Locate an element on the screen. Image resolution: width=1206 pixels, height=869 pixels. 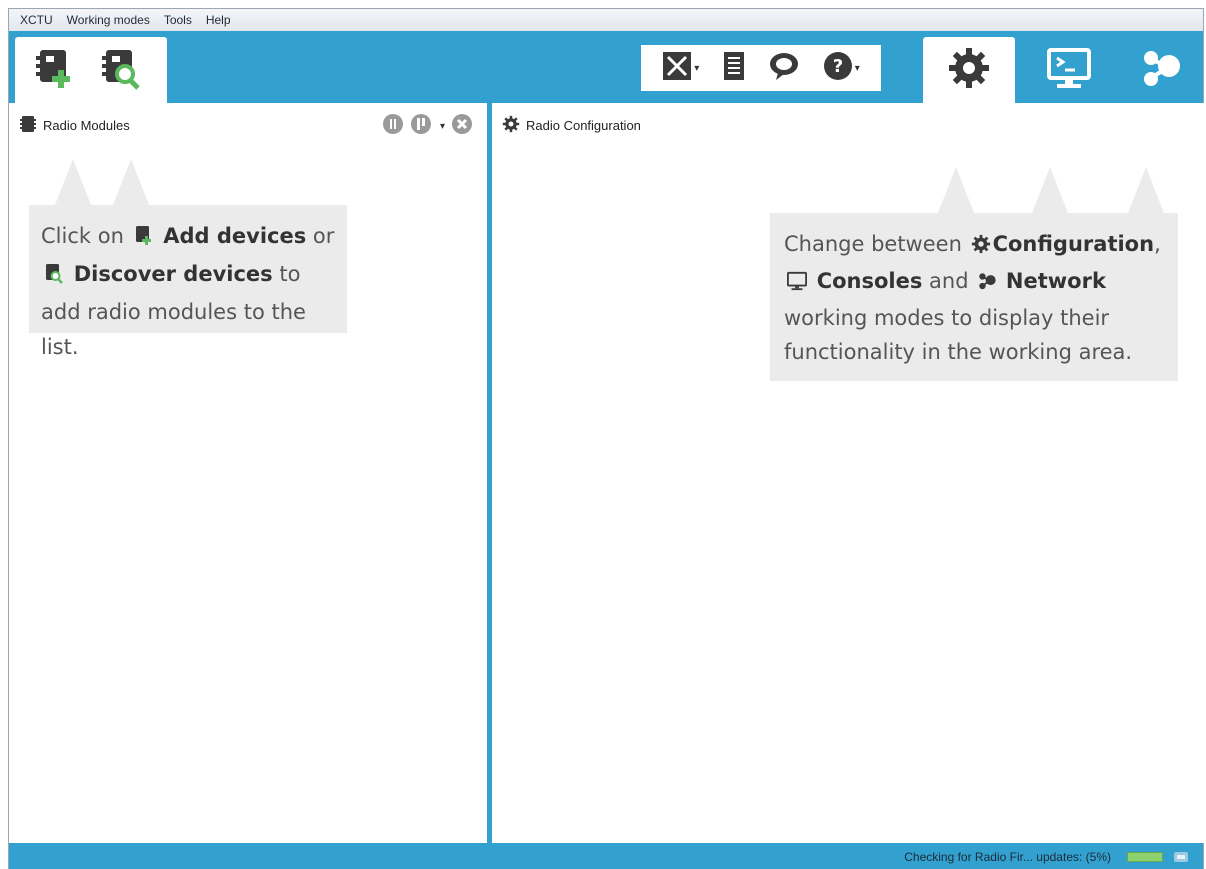
feedback-button is located at coordinates (784, 68).